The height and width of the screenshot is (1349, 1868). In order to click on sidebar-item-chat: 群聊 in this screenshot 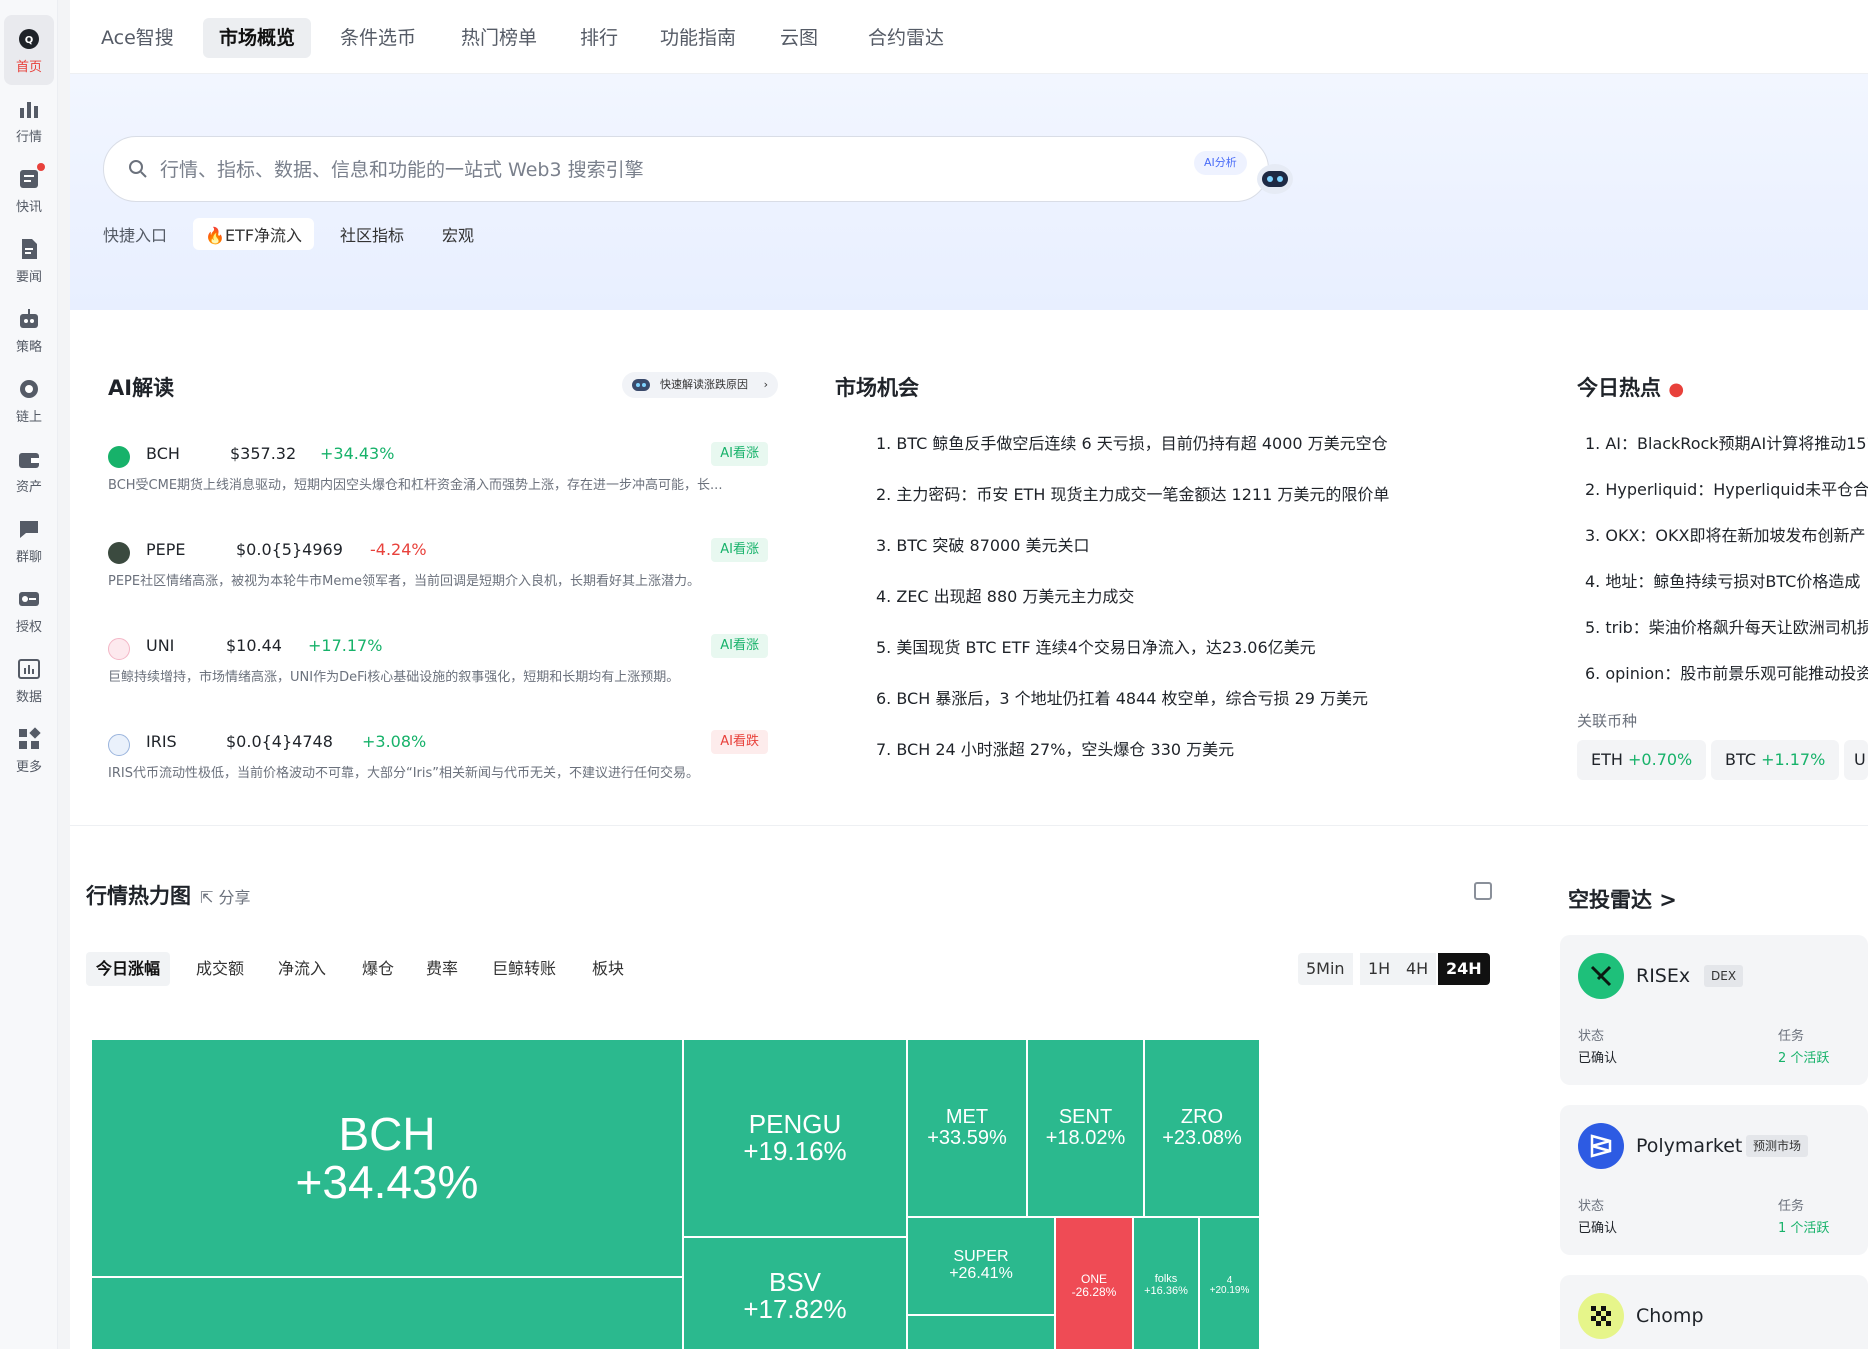, I will do `click(29, 540)`.